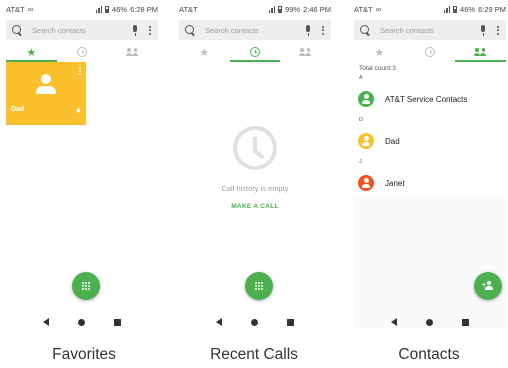 Image resolution: width=508 pixels, height=368 pixels. What do you see at coordinates (429, 9) in the screenshot?
I see `status-bar: AT&T ∞ 46% 6:29 PM` at bounding box center [429, 9].